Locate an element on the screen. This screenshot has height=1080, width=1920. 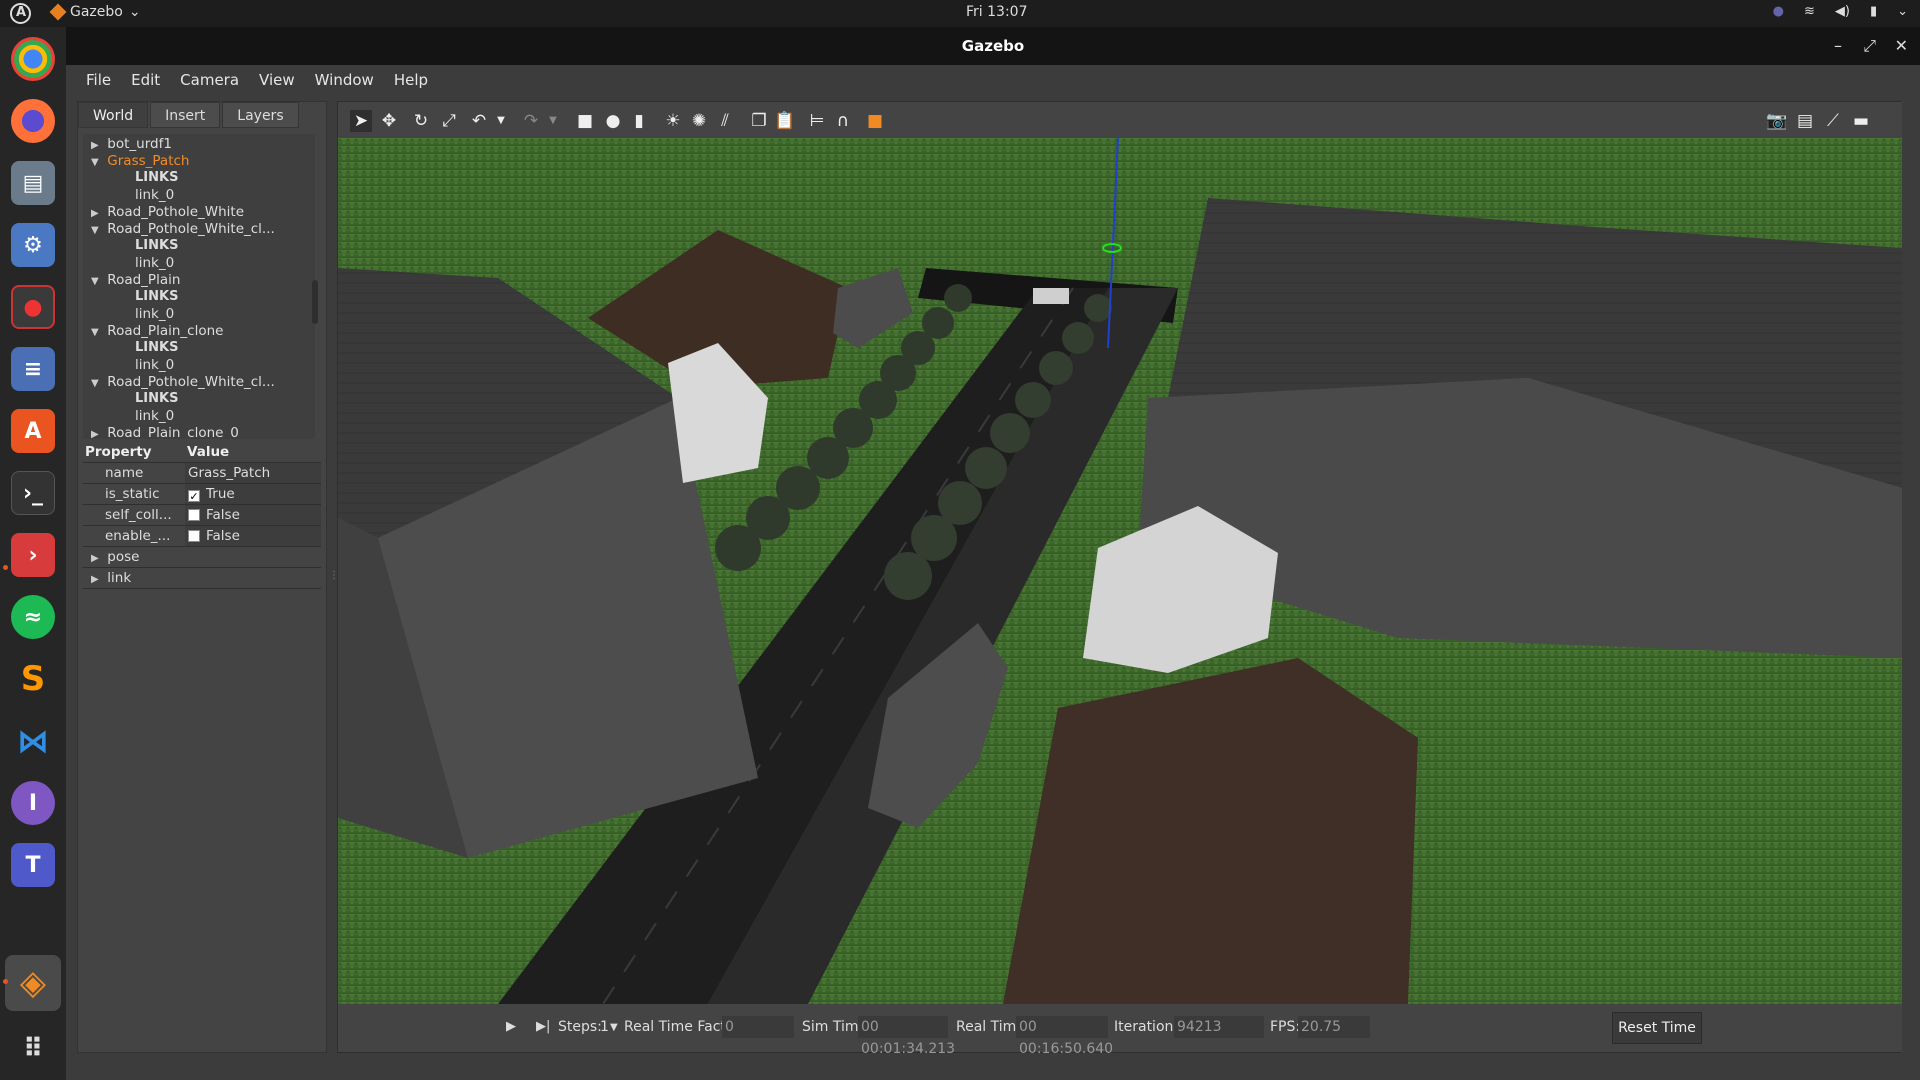
firefox-icon is located at coordinates (33, 121).